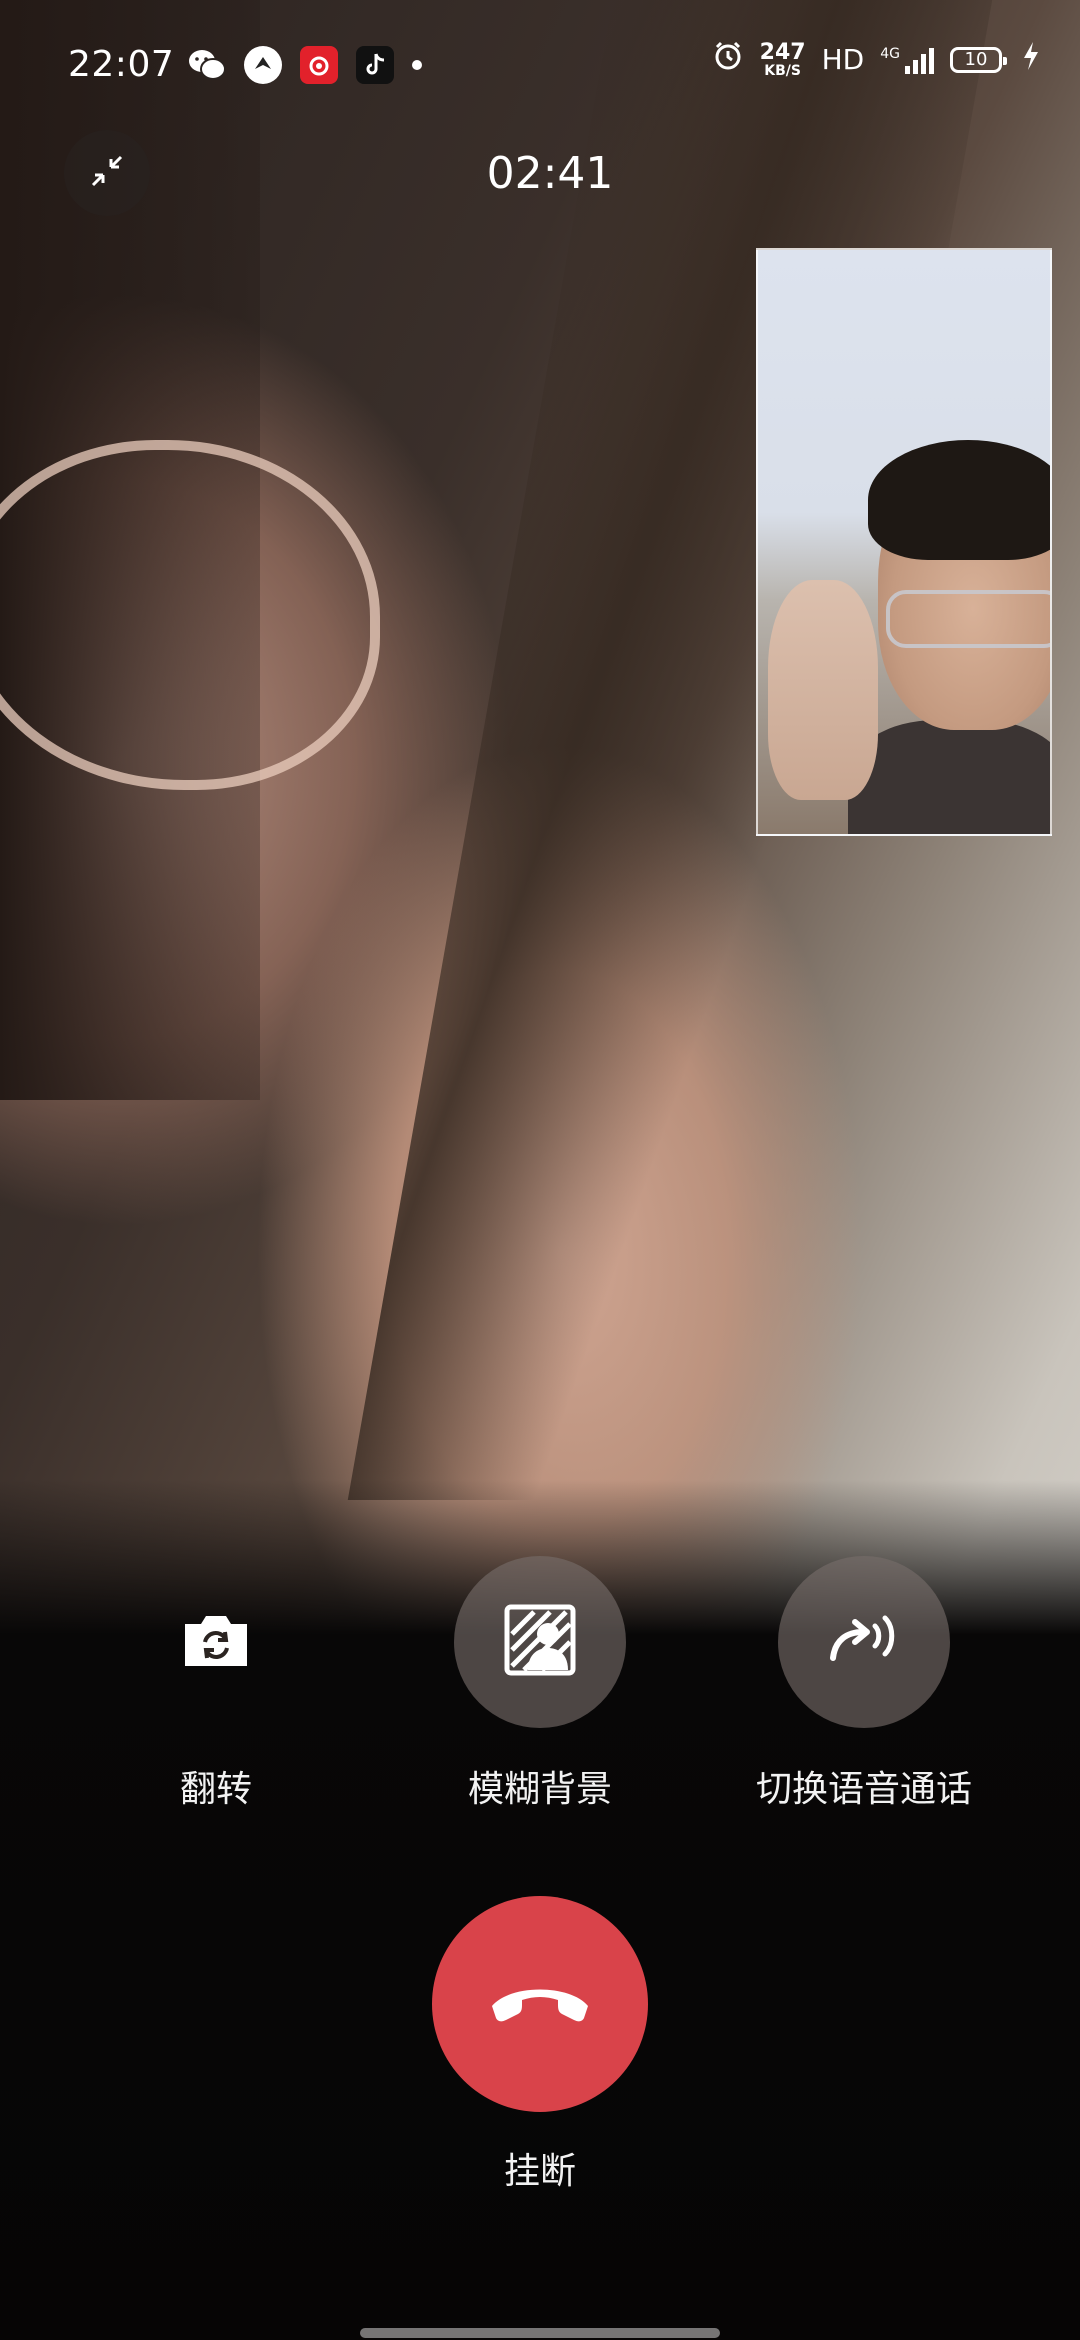 Image resolution: width=1080 pixels, height=2340 pixels. I want to click on status-time: 22:07, so click(121, 64).